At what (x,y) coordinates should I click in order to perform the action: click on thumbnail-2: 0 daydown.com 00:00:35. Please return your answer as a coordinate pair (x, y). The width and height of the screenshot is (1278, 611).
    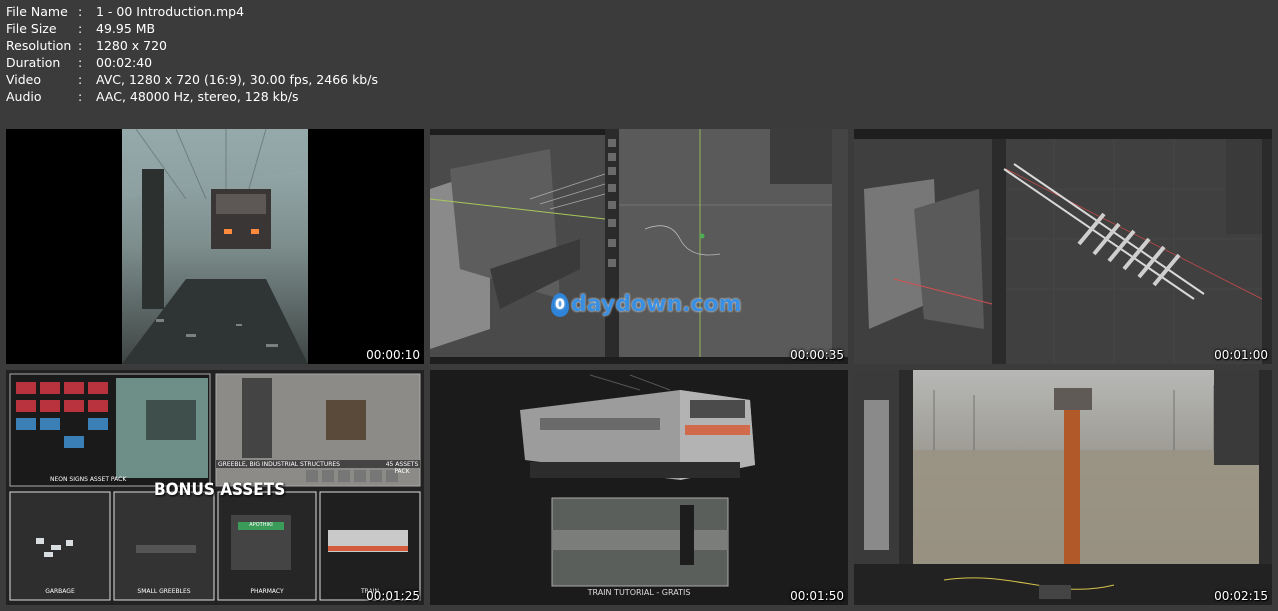
    Looking at the image, I should click on (639, 246).